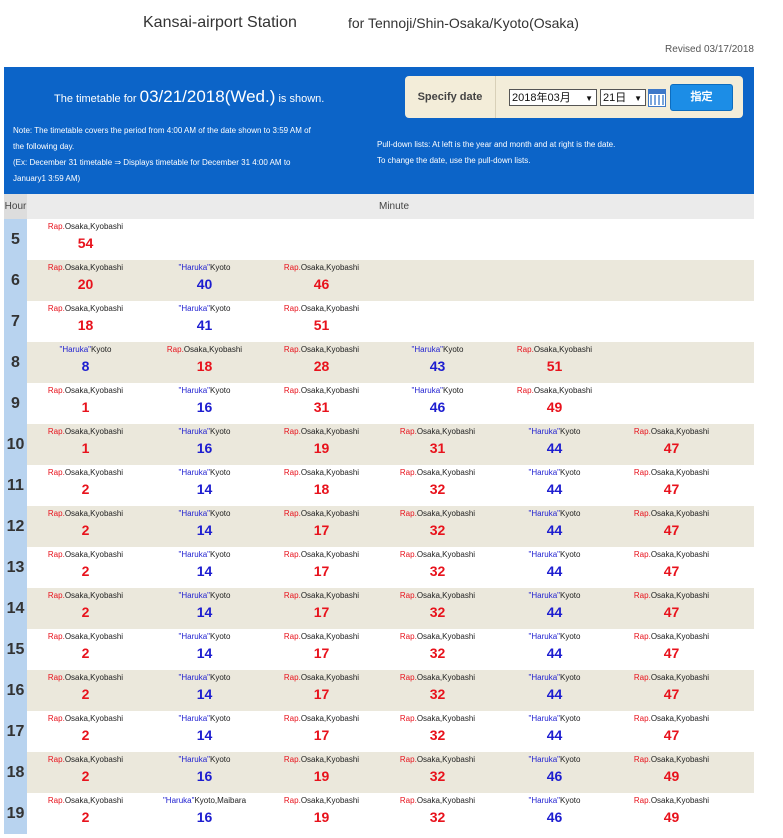  I want to click on day-select: 21日 ▼, so click(623, 97).